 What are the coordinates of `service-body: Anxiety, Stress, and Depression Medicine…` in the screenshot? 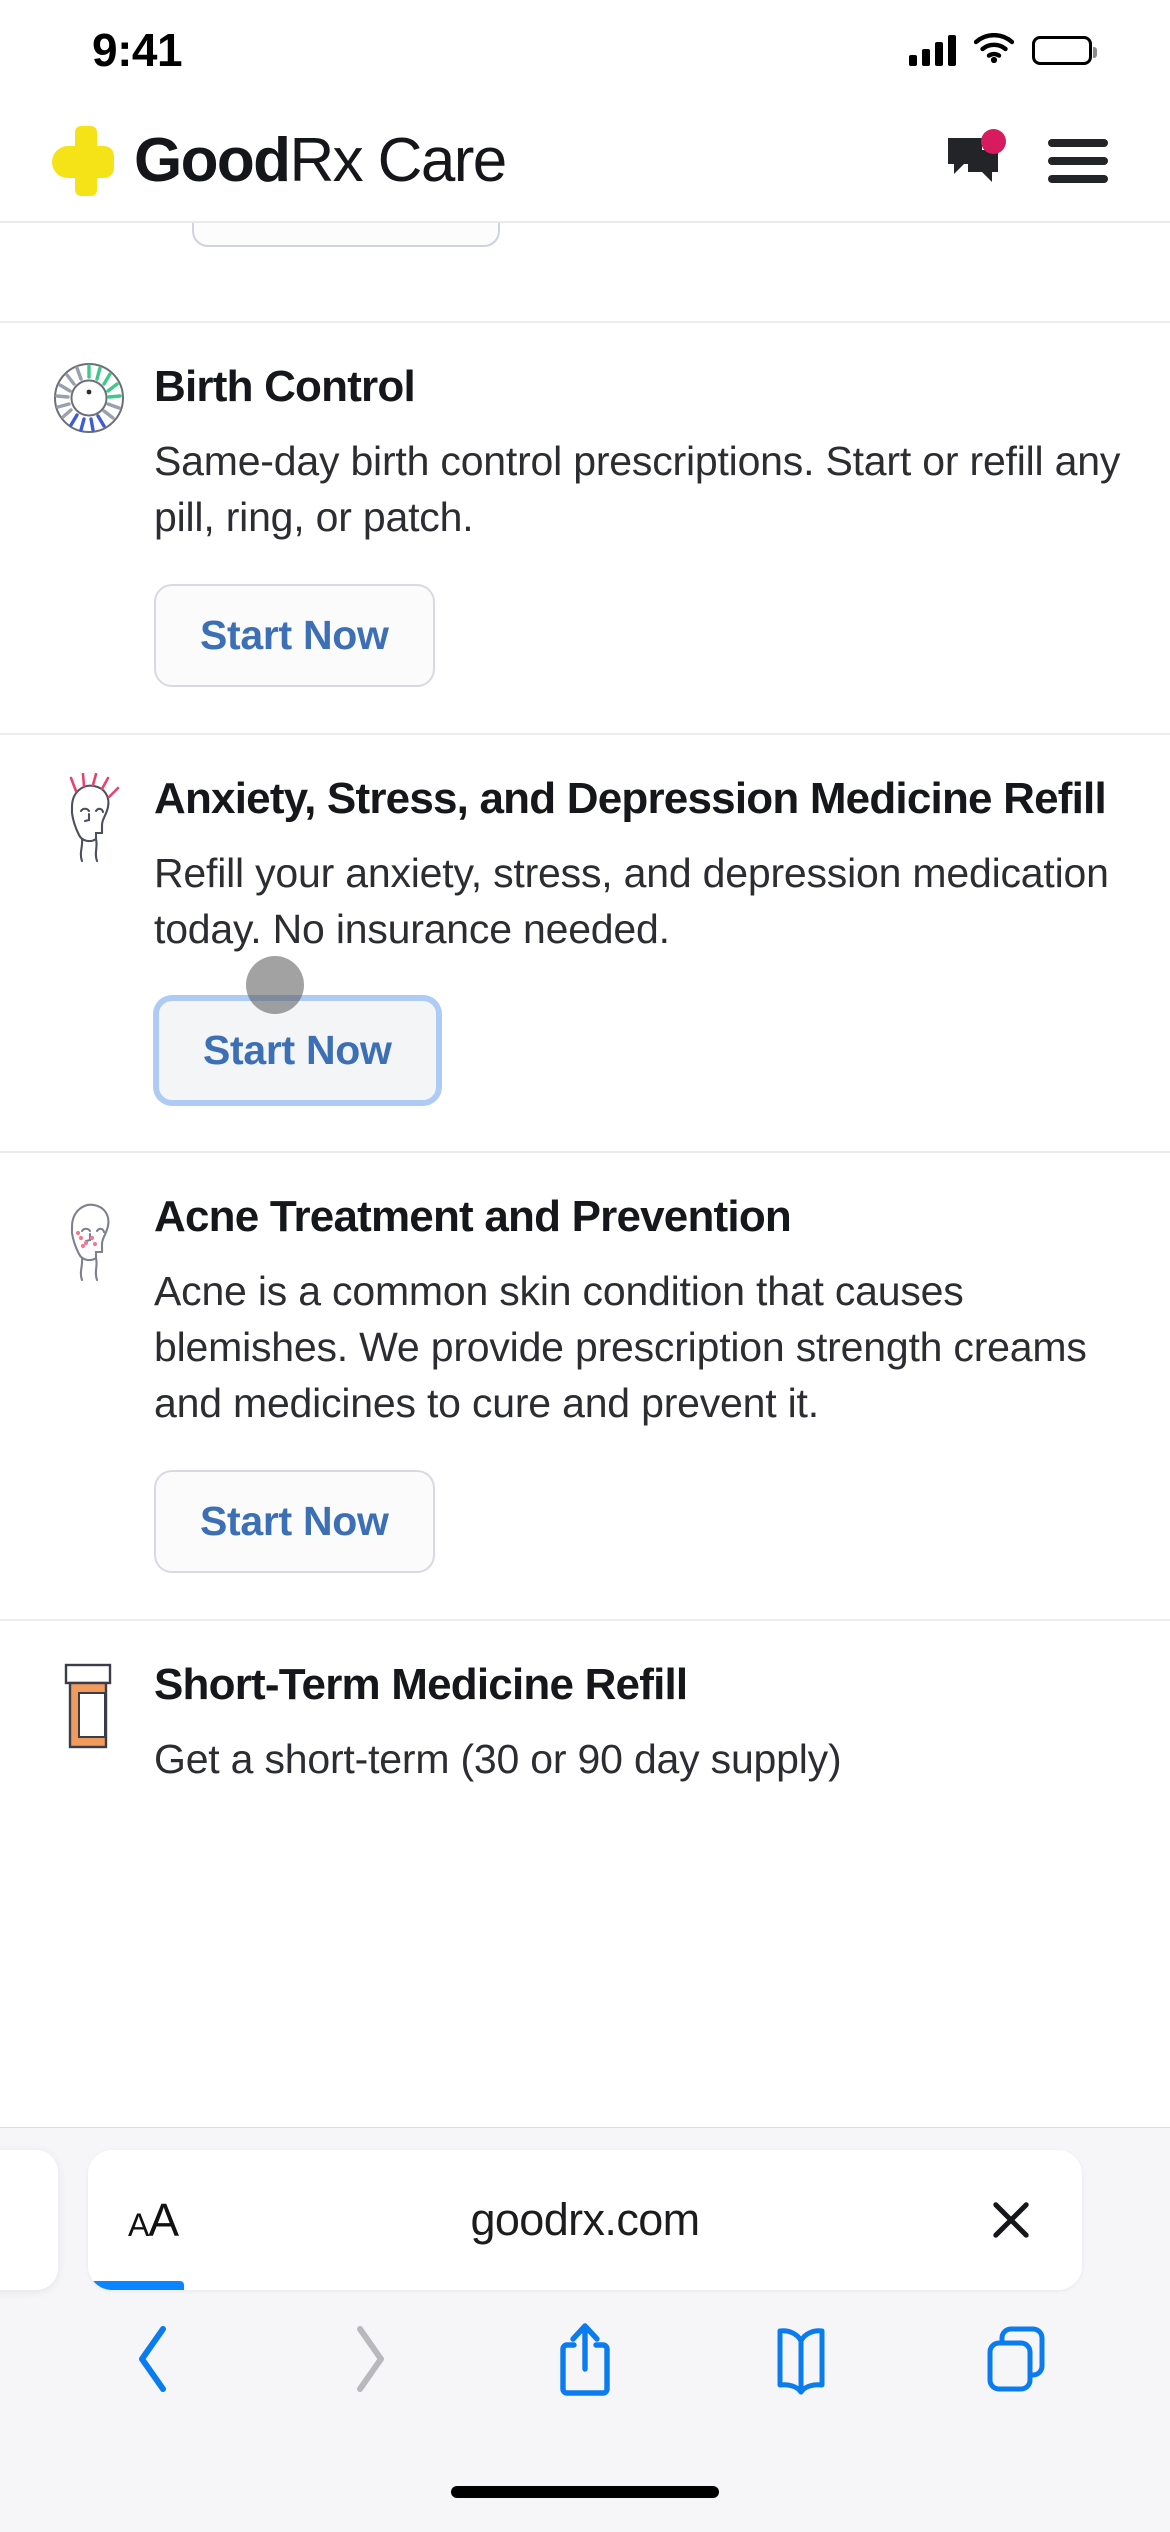 It's located at (627, 943).